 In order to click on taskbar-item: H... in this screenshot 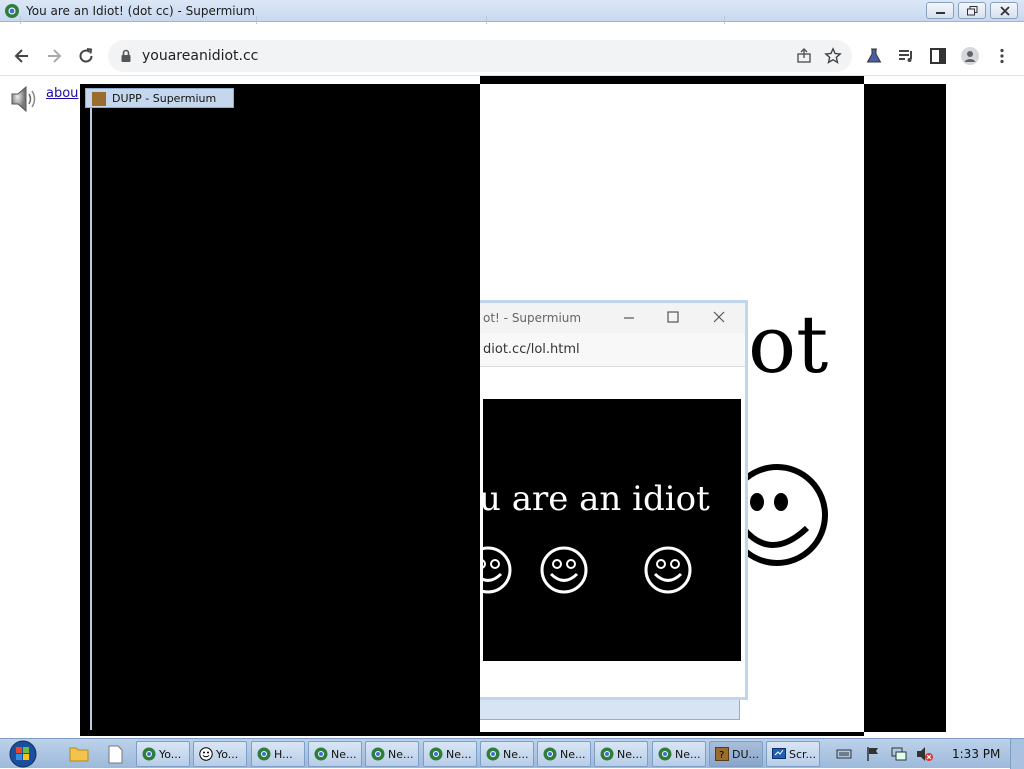, I will do `click(278, 754)`.